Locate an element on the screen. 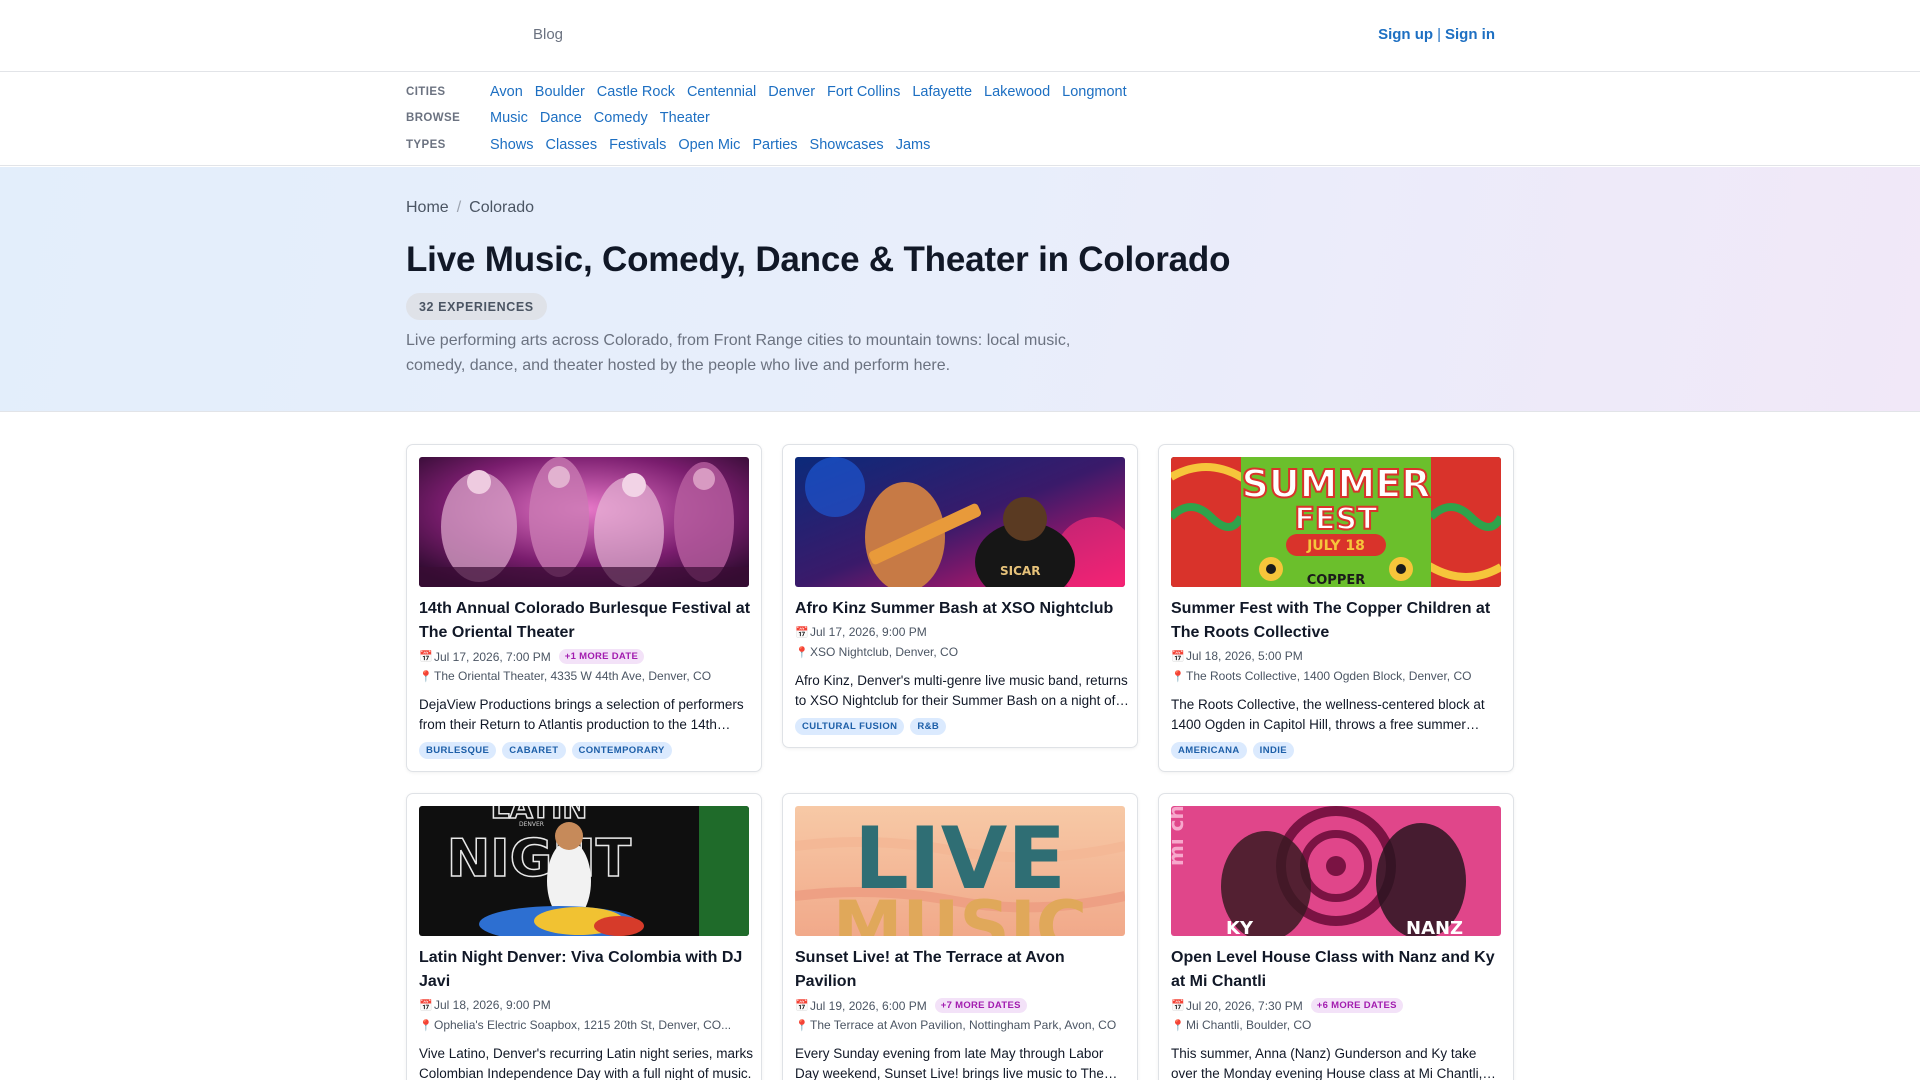  city-link: Avon is located at coordinates (506, 92).